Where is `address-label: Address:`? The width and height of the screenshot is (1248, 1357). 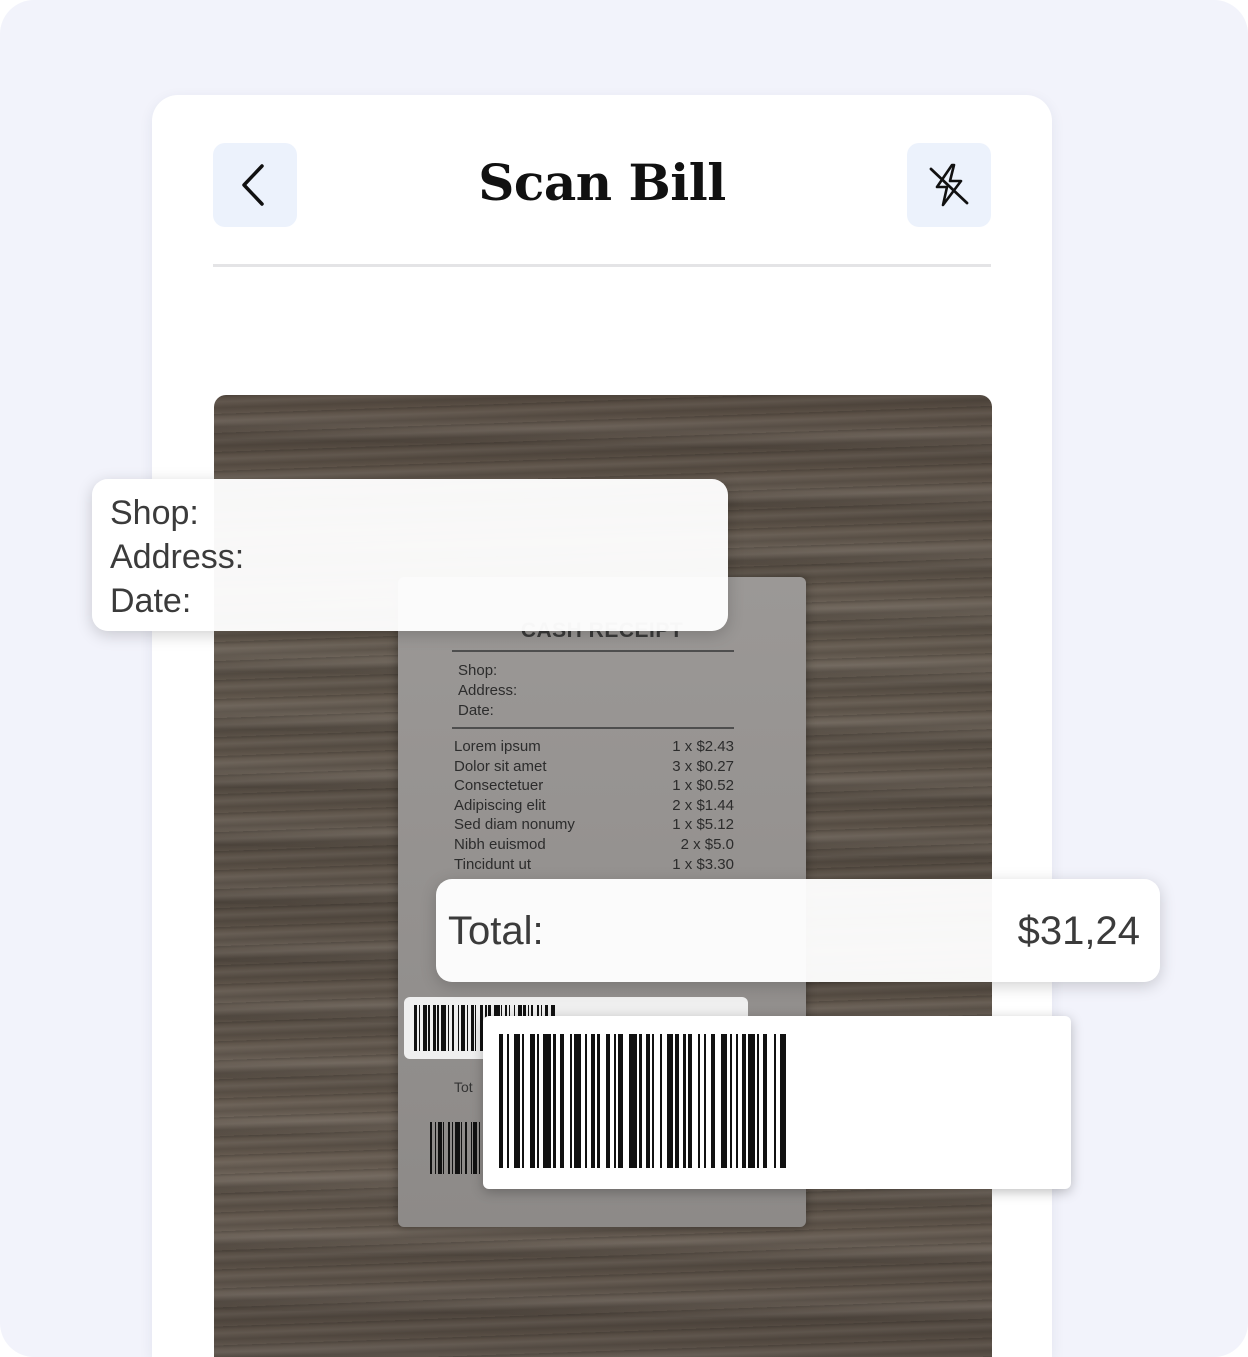 address-label: Address: is located at coordinates (177, 557).